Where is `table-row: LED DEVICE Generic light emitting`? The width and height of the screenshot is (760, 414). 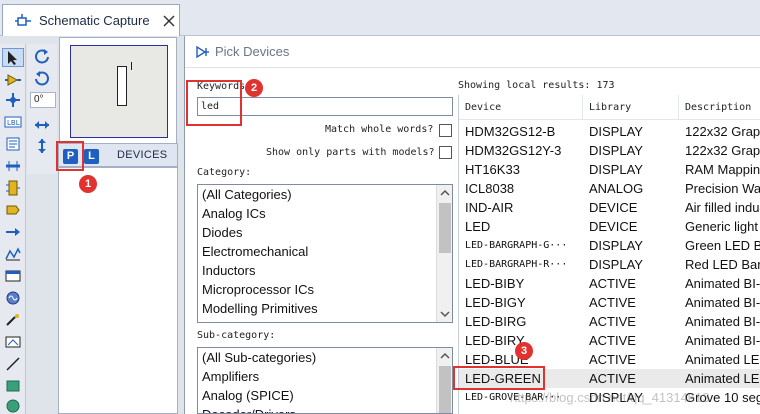 table-row: LED DEVICE Generic light emitting is located at coordinates (609, 226).